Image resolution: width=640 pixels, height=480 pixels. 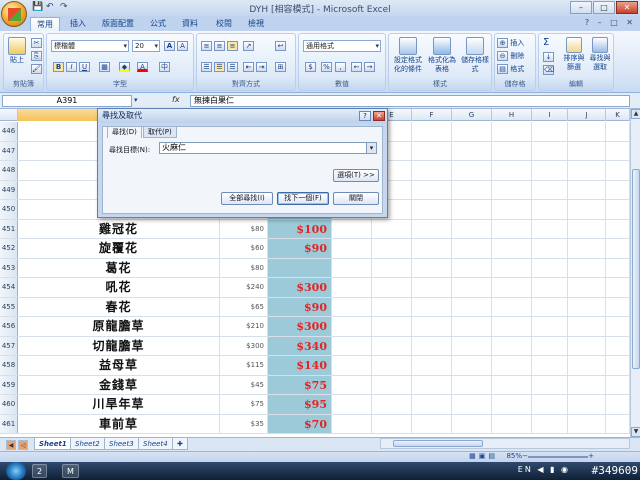 I want to click on tab-insert: 插入, so click(x=78, y=24).